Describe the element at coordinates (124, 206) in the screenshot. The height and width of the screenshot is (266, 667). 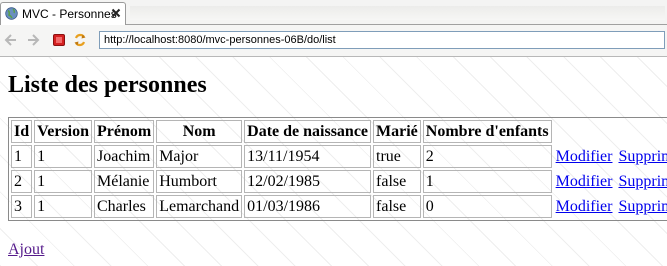
I see `cell-prenom: Charles` at that location.